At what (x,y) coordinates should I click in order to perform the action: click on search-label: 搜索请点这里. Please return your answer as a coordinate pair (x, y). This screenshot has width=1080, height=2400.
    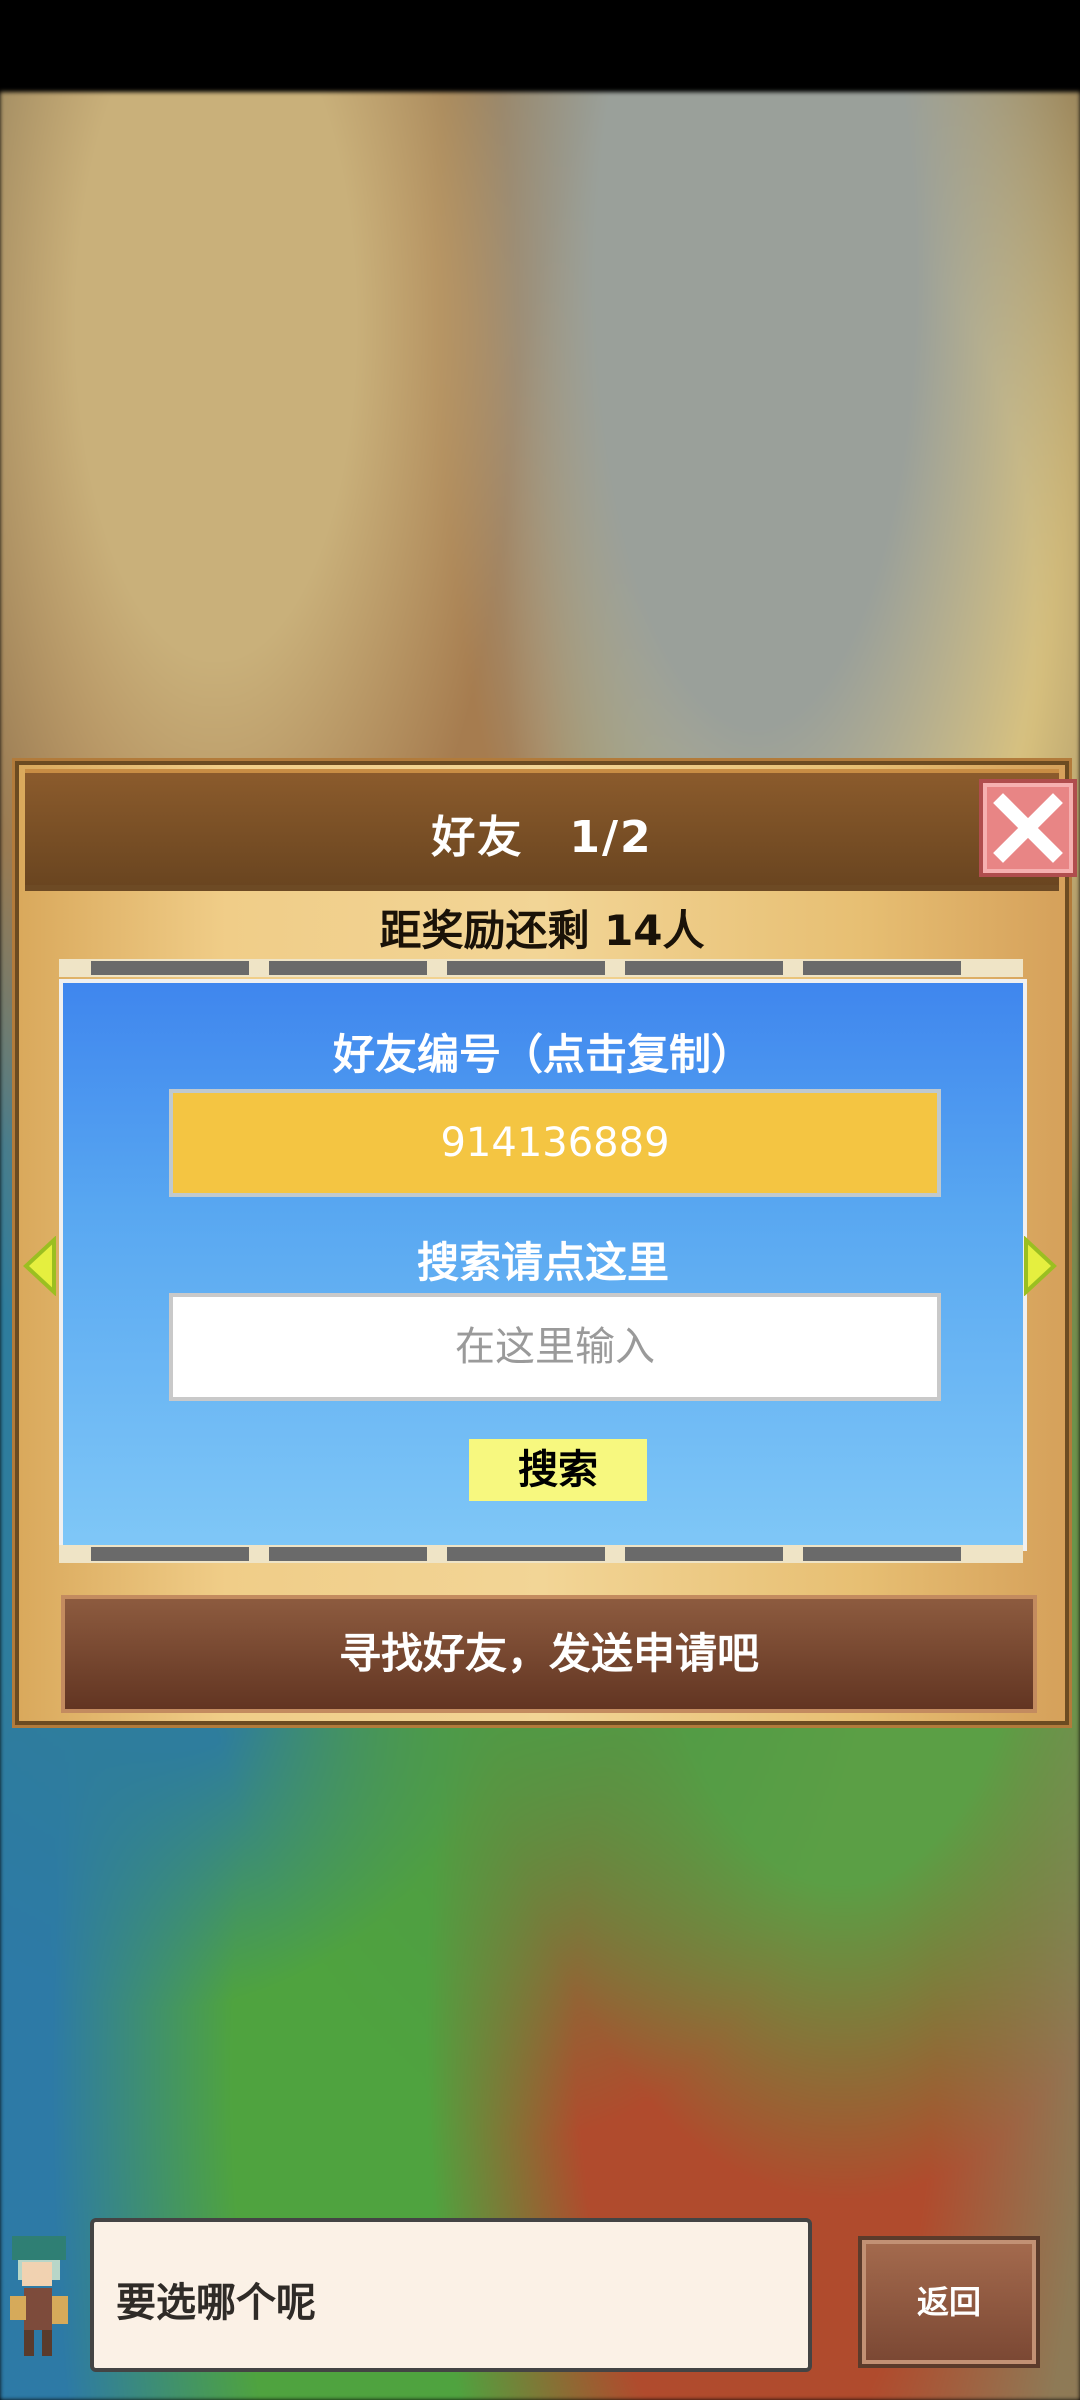
    Looking at the image, I should click on (542, 1262).